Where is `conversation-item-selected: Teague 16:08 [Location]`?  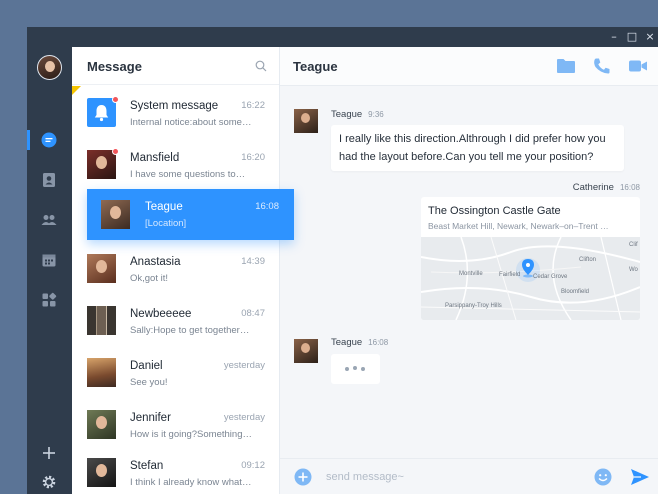
conversation-item-selected: Teague 16:08 [Location] is located at coordinates (190, 214).